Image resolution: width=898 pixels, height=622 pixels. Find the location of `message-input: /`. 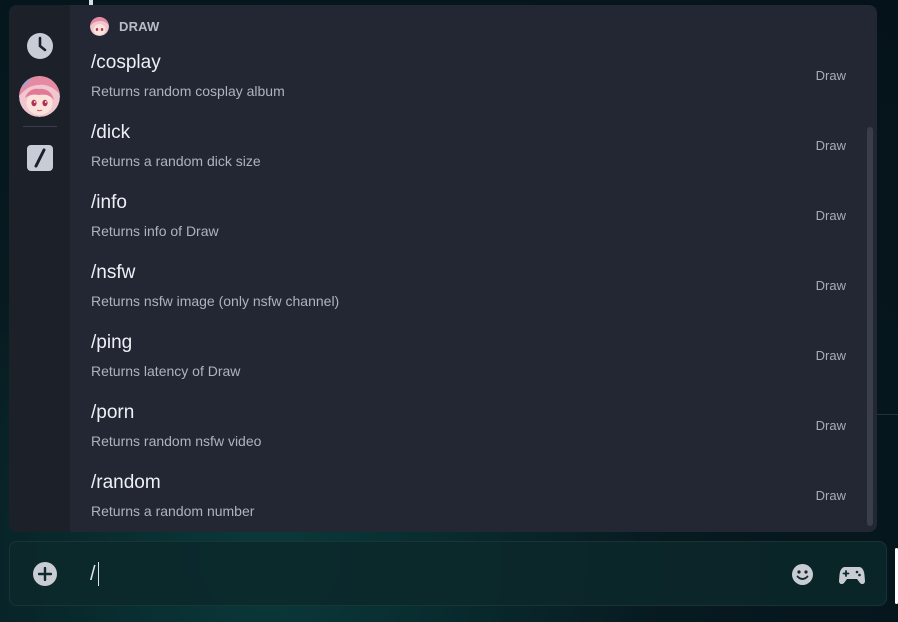

message-input: / is located at coordinates (94, 574).